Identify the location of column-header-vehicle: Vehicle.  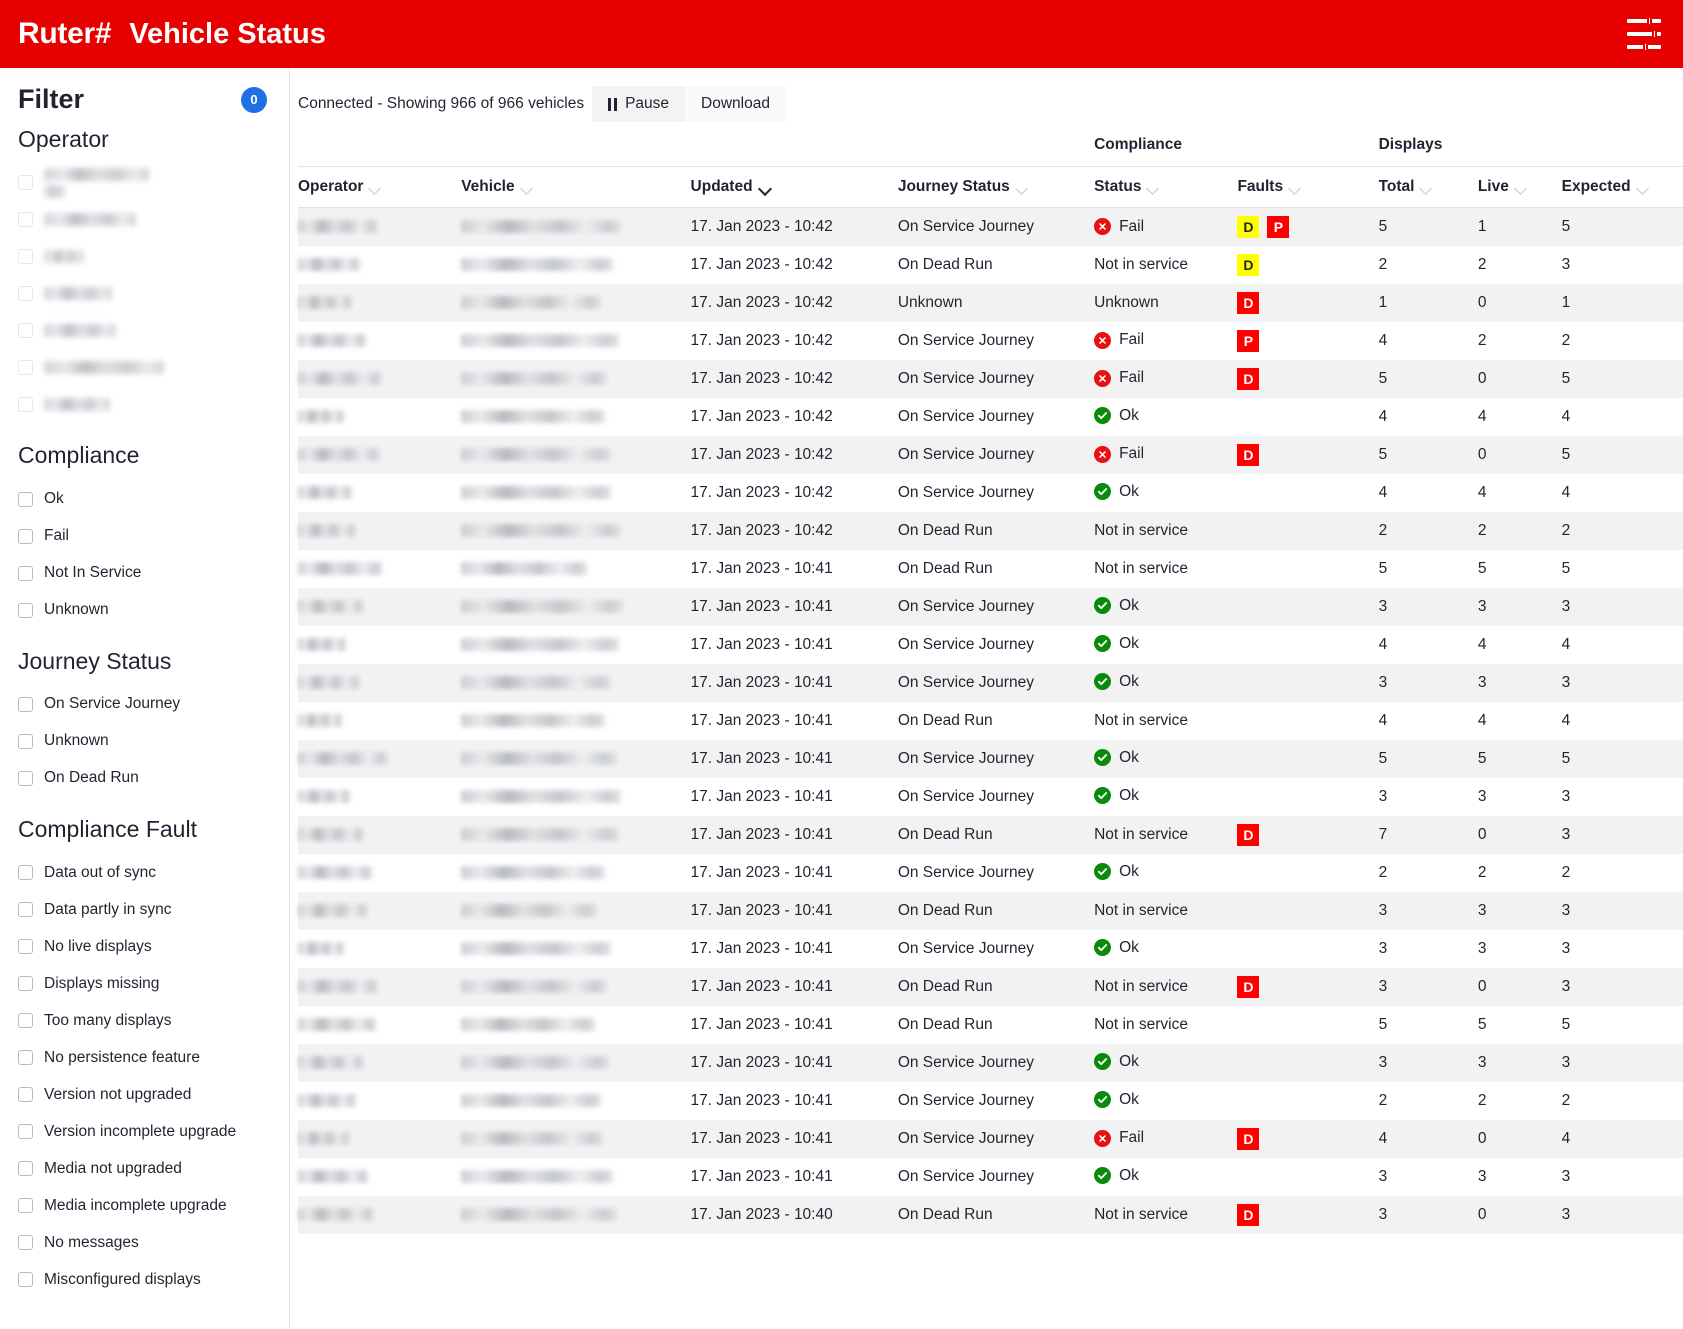
(576, 187).